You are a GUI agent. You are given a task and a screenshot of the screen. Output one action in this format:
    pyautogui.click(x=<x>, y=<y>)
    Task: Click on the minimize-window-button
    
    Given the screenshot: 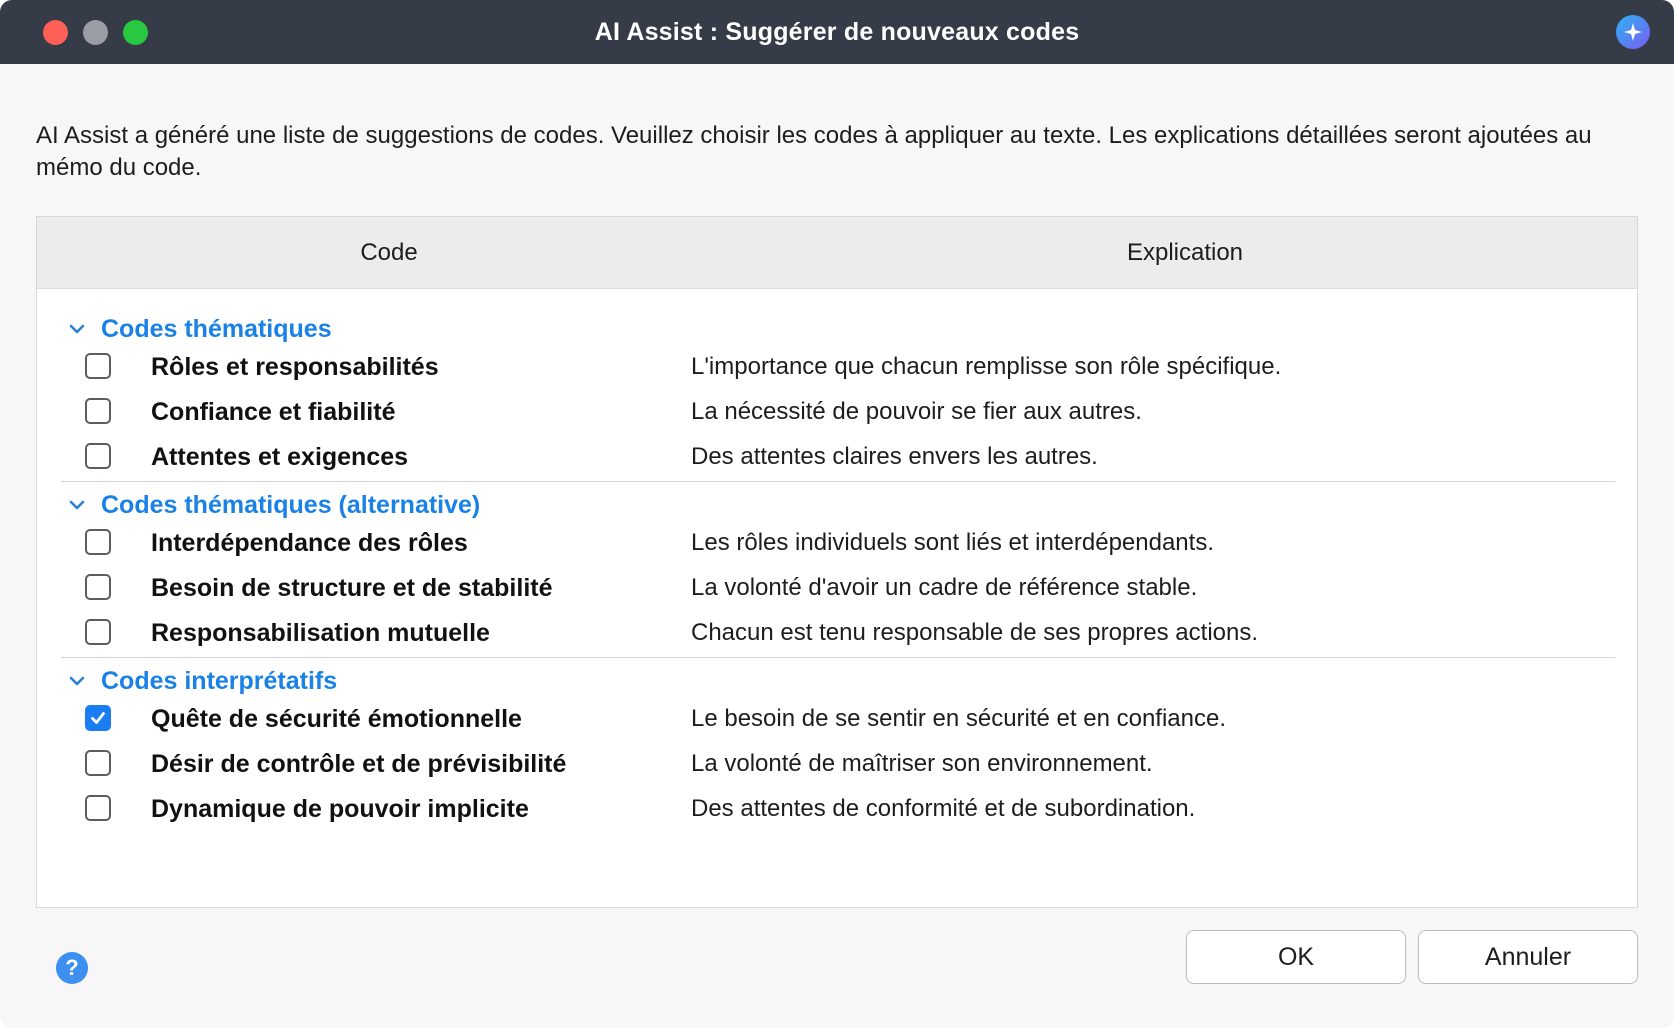 What is the action you would take?
    pyautogui.click(x=95, y=32)
    